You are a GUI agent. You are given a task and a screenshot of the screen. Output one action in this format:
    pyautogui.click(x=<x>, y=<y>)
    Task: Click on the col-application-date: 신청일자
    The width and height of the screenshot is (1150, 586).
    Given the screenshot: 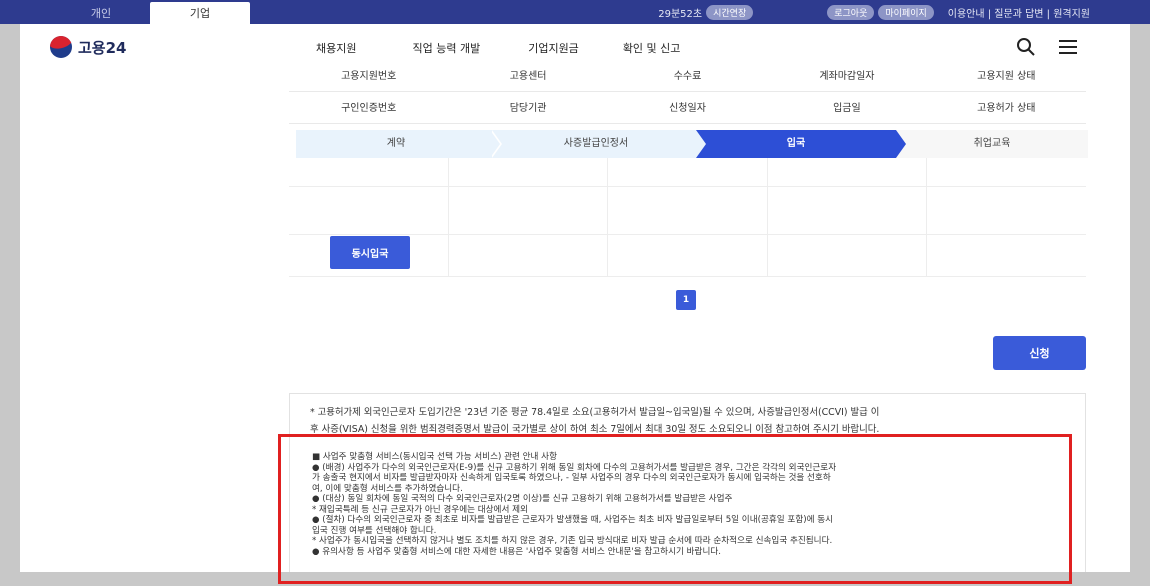 What is the action you would take?
    pyautogui.click(x=687, y=108)
    